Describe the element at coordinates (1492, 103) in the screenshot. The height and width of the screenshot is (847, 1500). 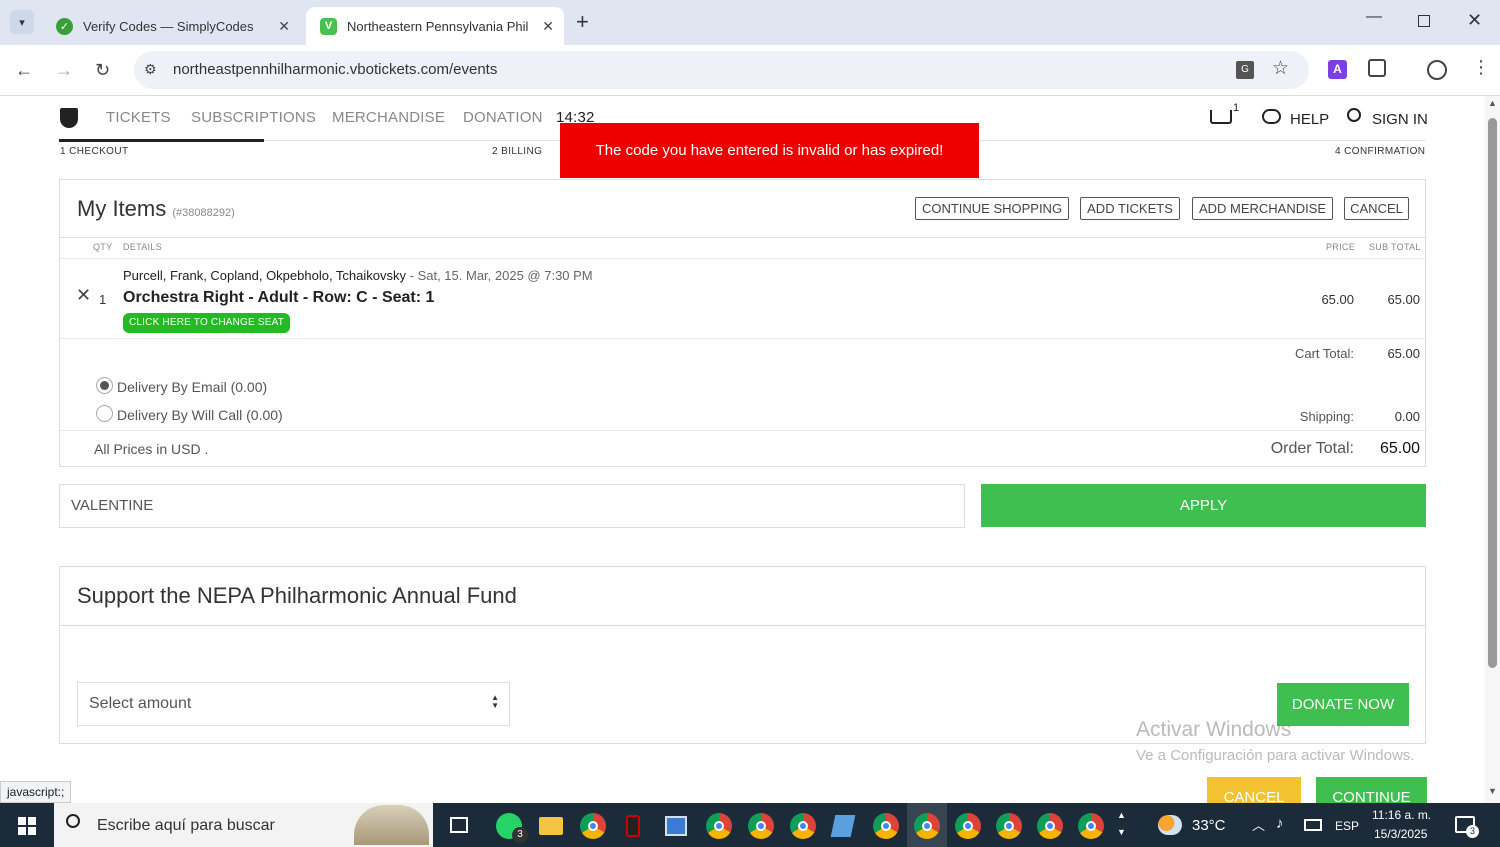
I see `scroll-up-icon: ▲` at that location.